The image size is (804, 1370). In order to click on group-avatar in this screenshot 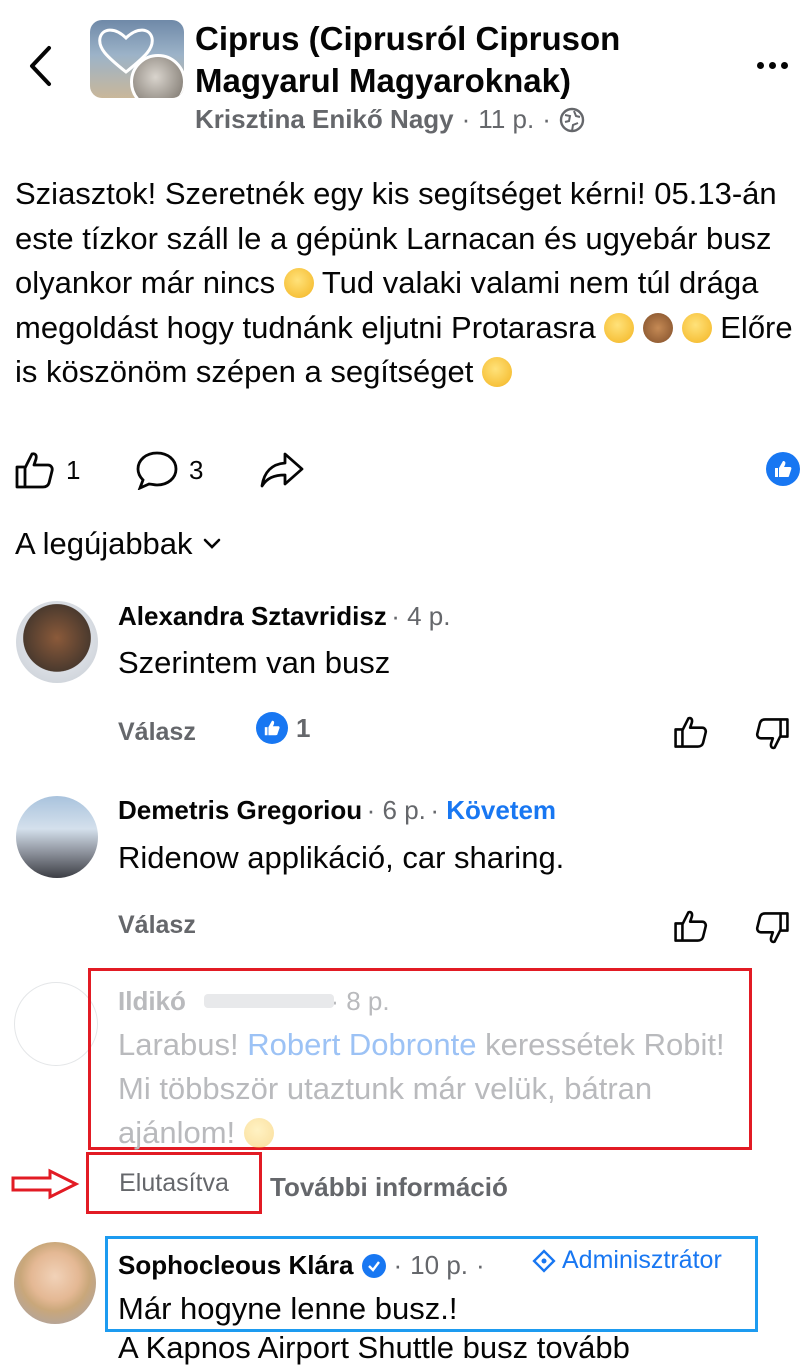, I will do `click(137, 59)`.